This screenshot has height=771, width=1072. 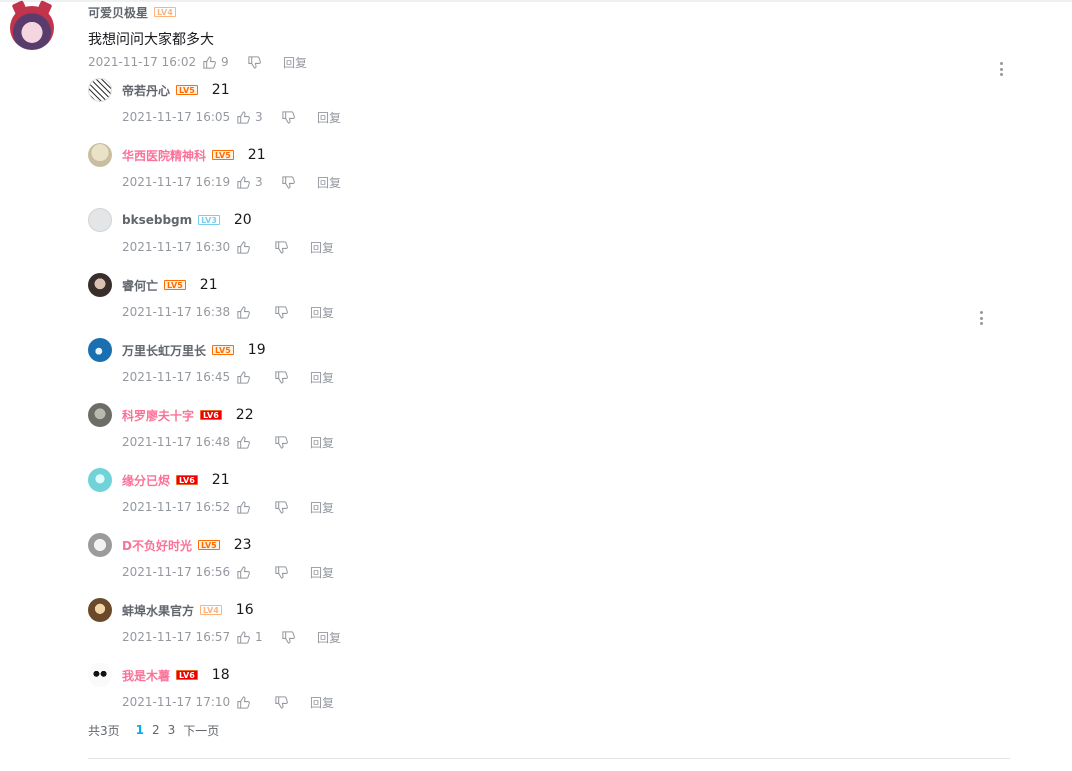 I want to click on reply-header: 睿何亡 LV5 21, so click(x=170, y=285).